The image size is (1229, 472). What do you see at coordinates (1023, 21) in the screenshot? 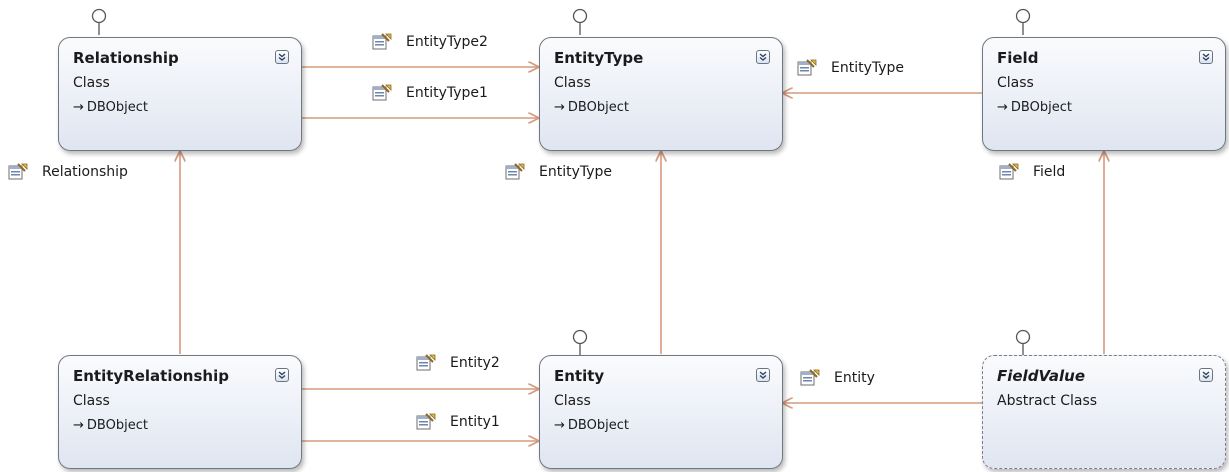
I see `field-interface-lollipop-icon` at bounding box center [1023, 21].